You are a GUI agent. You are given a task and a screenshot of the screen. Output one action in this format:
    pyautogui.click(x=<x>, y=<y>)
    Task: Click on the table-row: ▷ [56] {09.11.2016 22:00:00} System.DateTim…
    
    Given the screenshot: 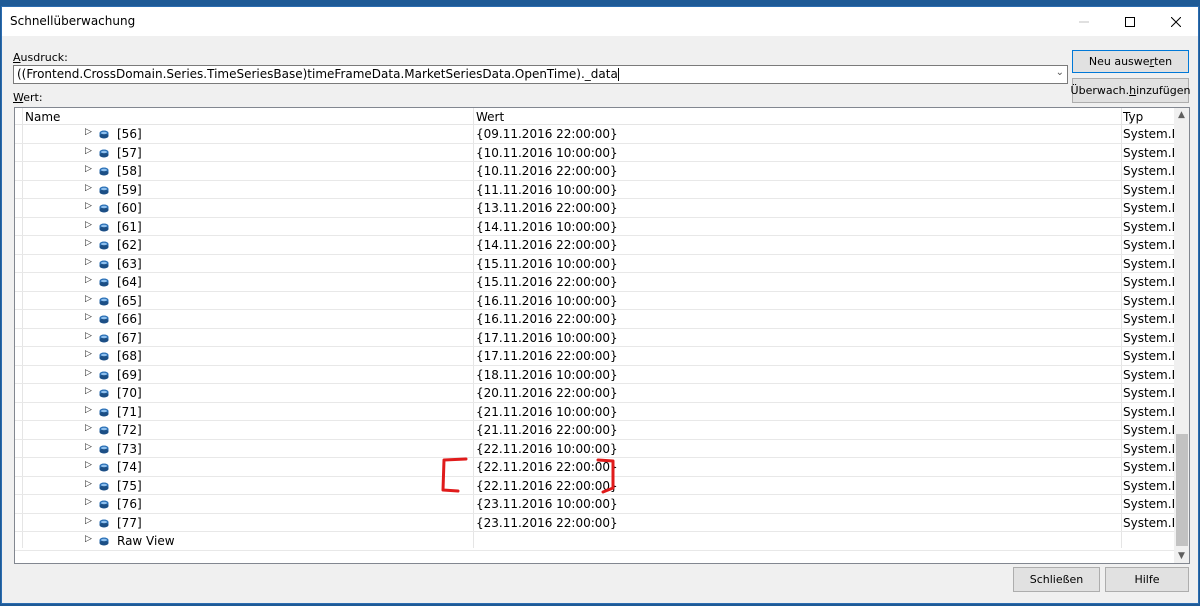 What is the action you would take?
    pyautogui.click(x=595, y=134)
    